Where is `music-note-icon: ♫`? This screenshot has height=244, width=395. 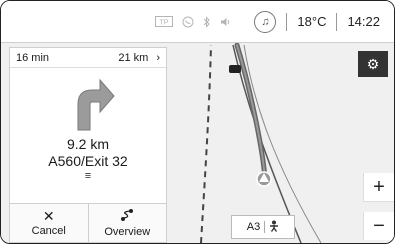 music-note-icon: ♫ is located at coordinates (265, 21).